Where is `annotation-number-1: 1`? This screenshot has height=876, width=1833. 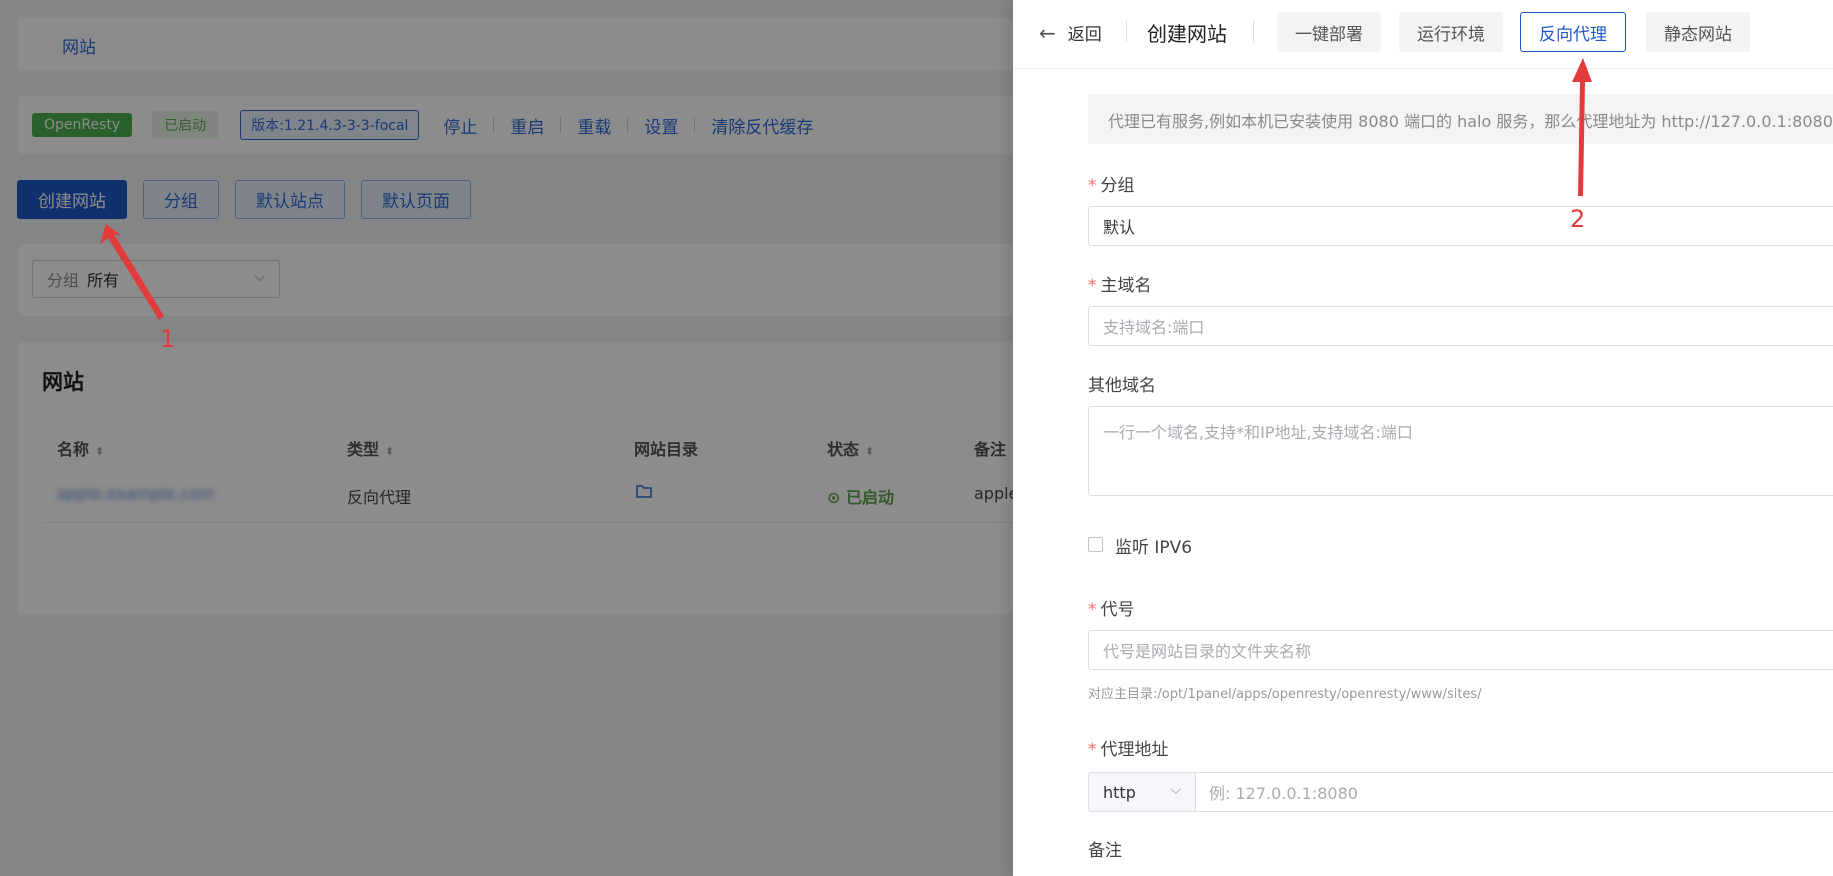 annotation-number-1: 1 is located at coordinates (168, 339).